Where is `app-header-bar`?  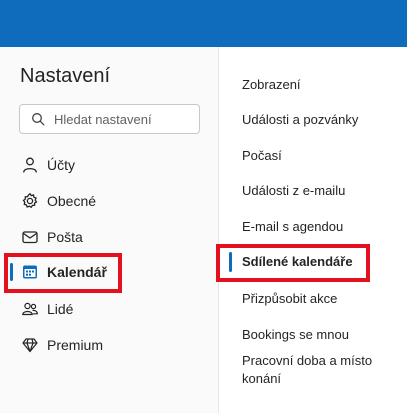
app-header-bar is located at coordinates (203, 23).